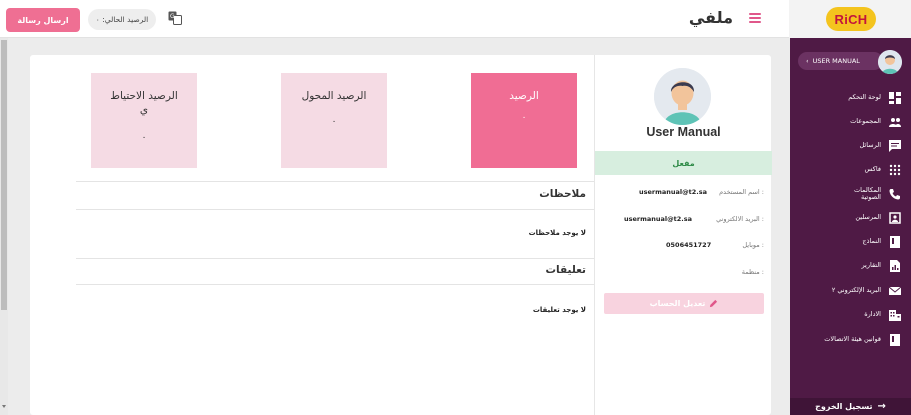 This screenshot has width=911, height=415. What do you see at coordinates (755, 18) in the screenshot?
I see `menu-icon` at bounding box center [755, 18].